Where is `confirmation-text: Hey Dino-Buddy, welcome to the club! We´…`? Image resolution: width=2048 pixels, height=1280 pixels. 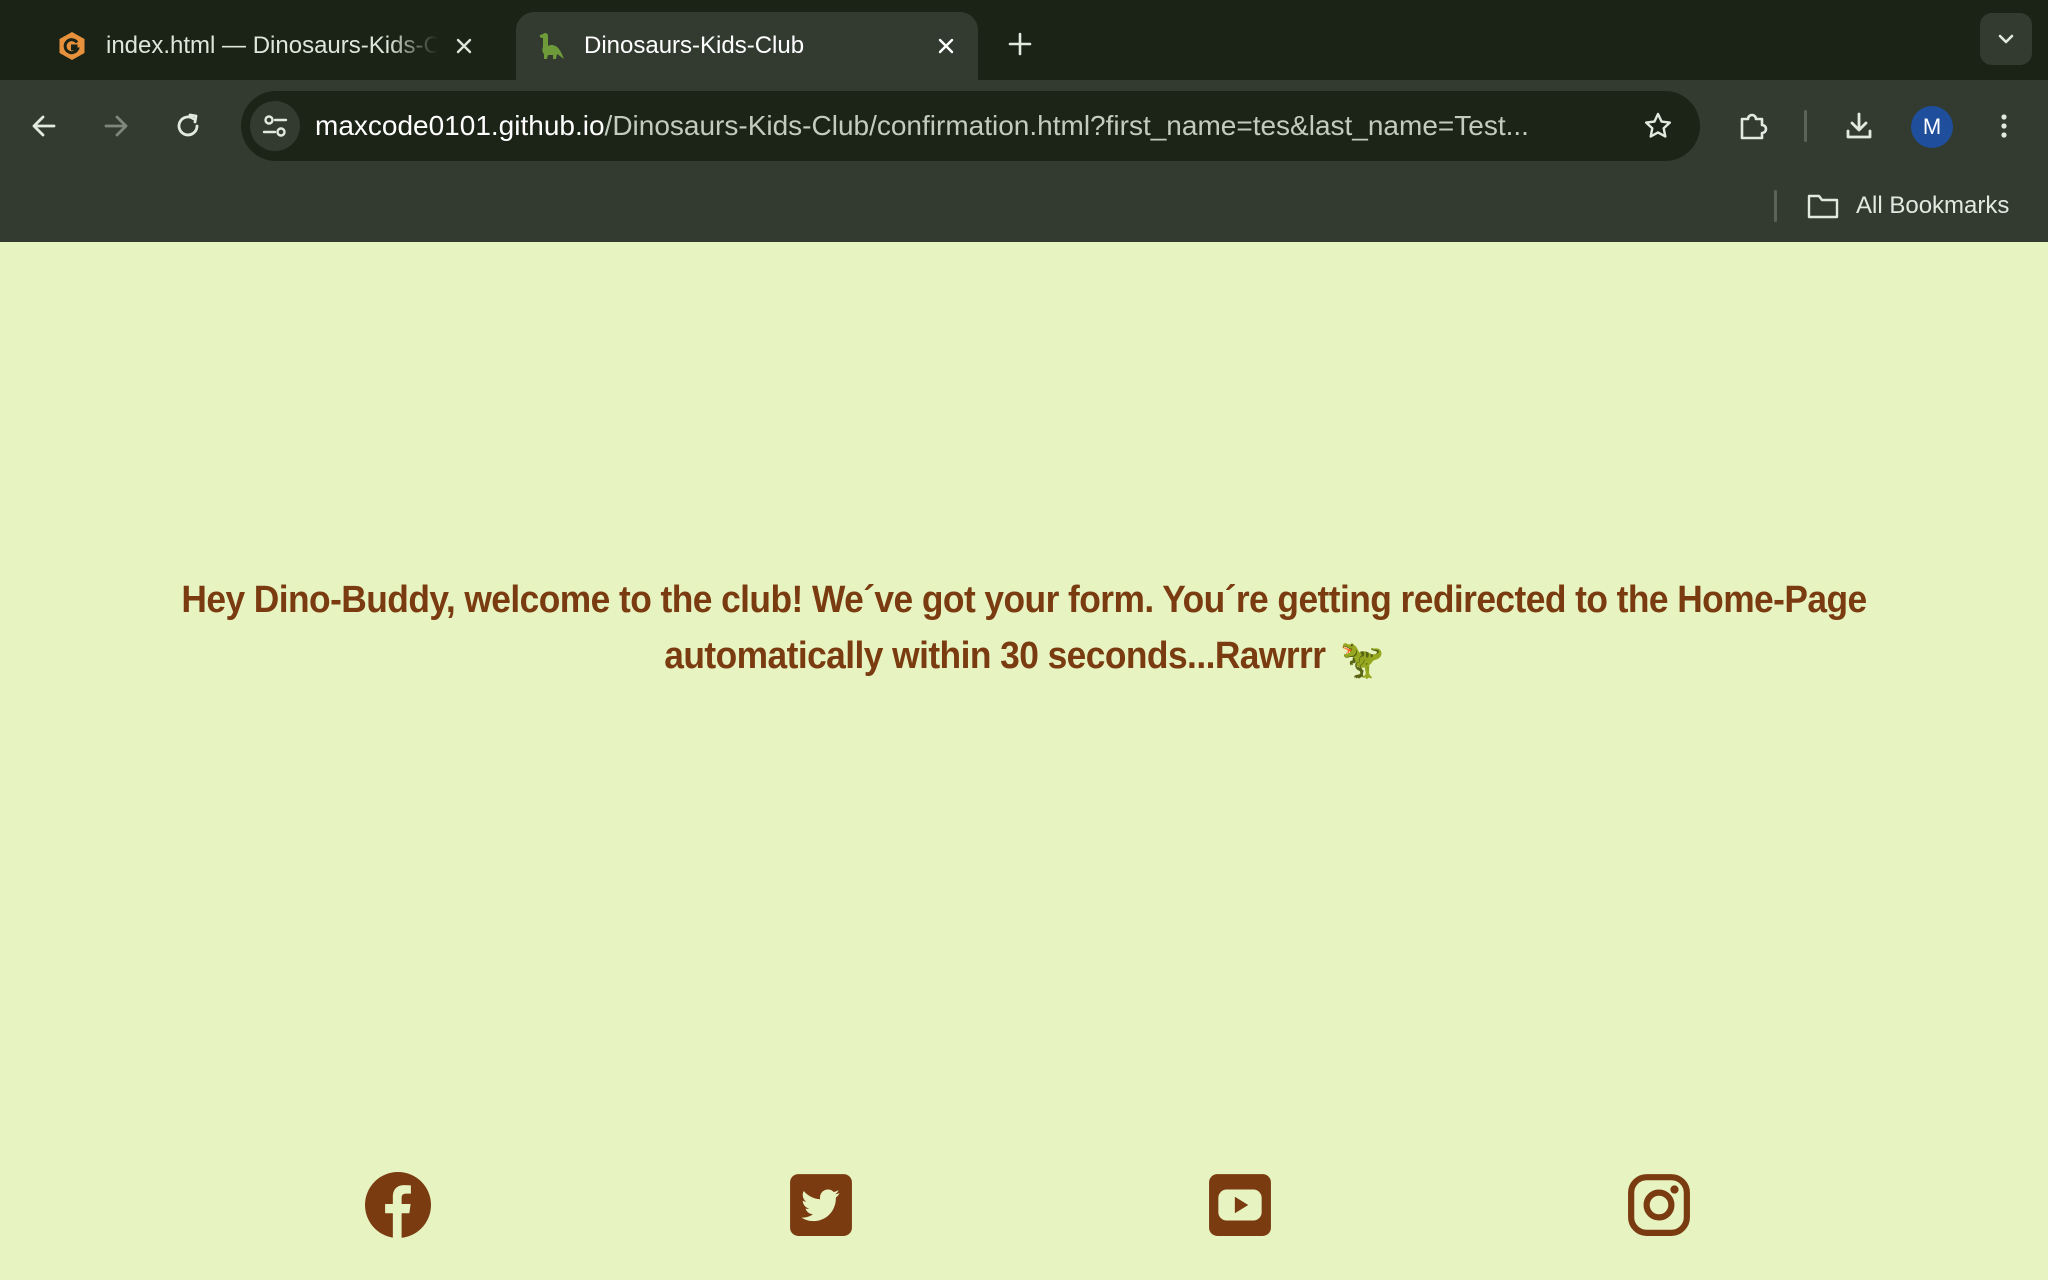
confirmation-text: Hey Dino-Buddy, welcome to the club! We´… is located at coordinates (1024, 628).